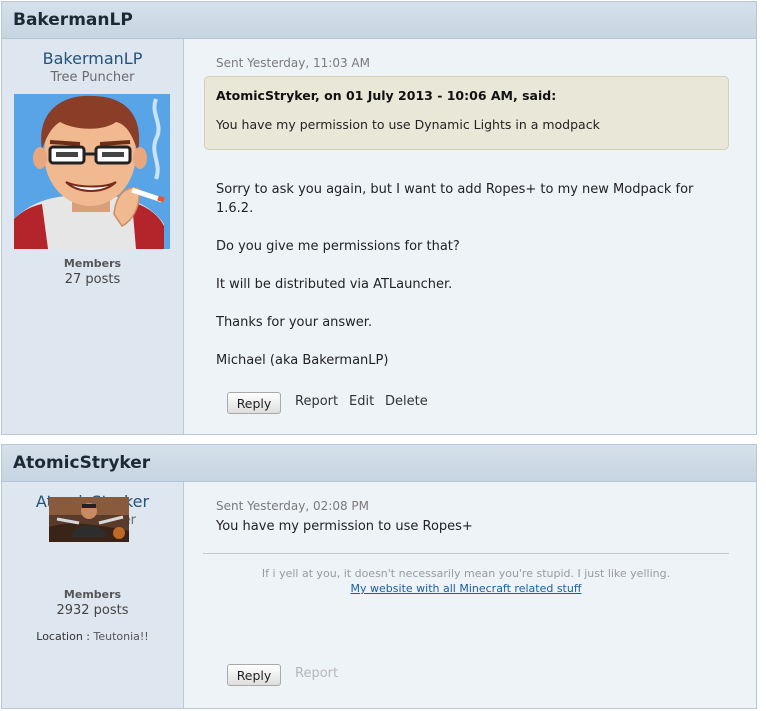  I want to click on cartoon-avatar-icon, so click(92, 171).